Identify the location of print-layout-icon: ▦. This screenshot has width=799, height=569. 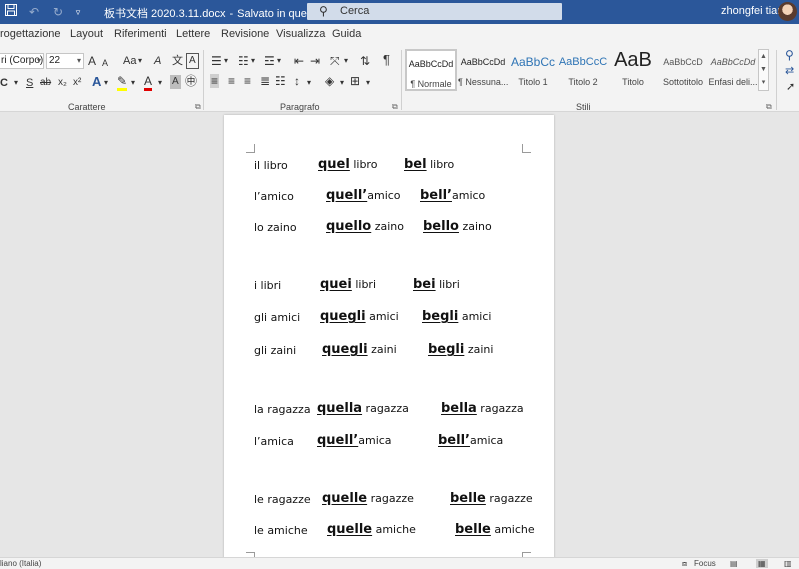
(762, 563).